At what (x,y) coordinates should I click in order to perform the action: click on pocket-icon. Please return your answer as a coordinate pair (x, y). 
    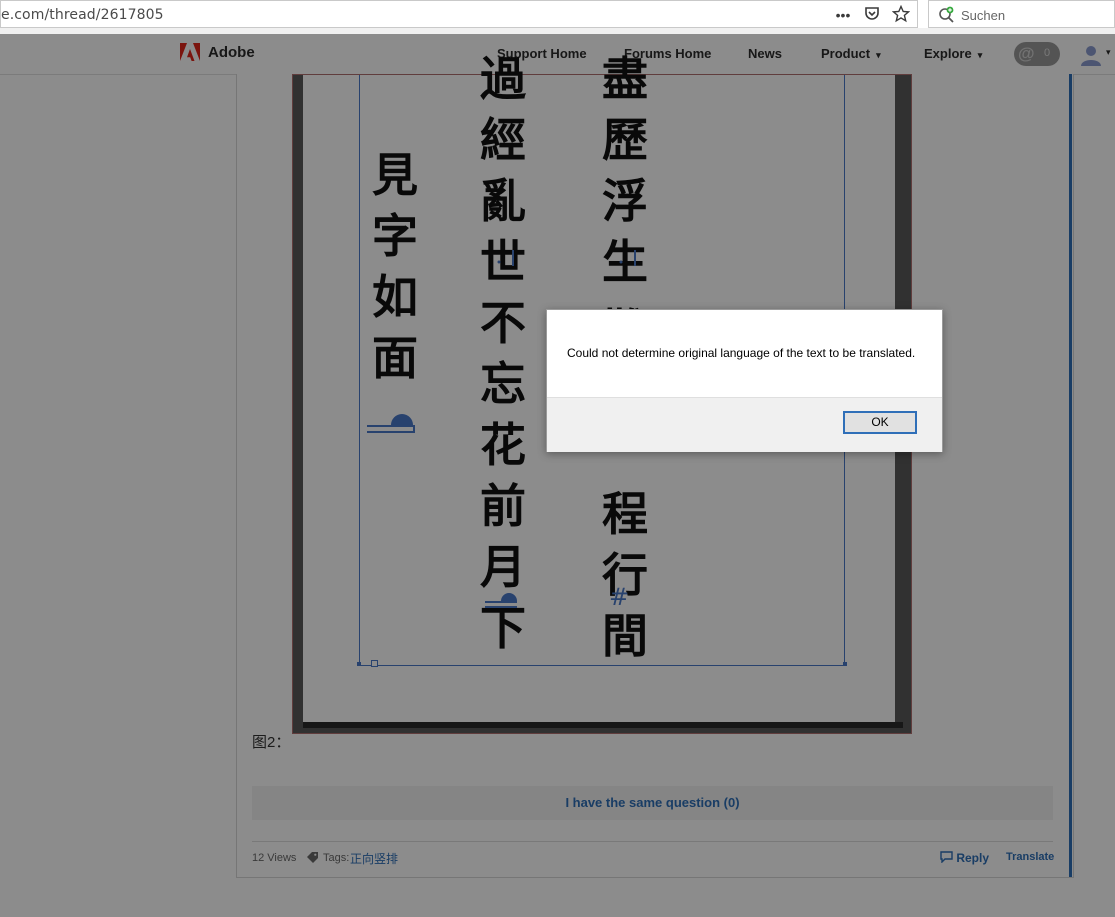
    Looking at the image, I should click on (872, 15).